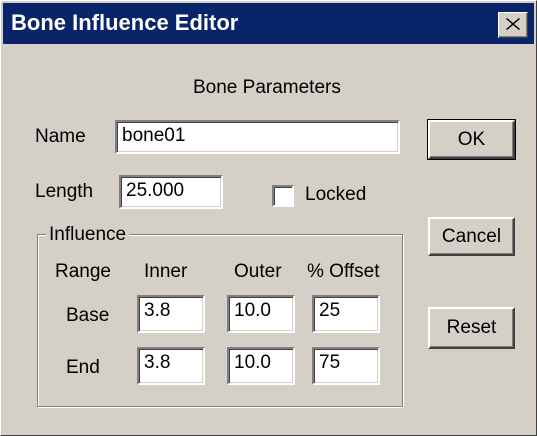 The height and width of the screenshot is (436, 537). Describe the element at coordinates (83, 271) in the screenshot. I see `column-header-range: Range` at that location.